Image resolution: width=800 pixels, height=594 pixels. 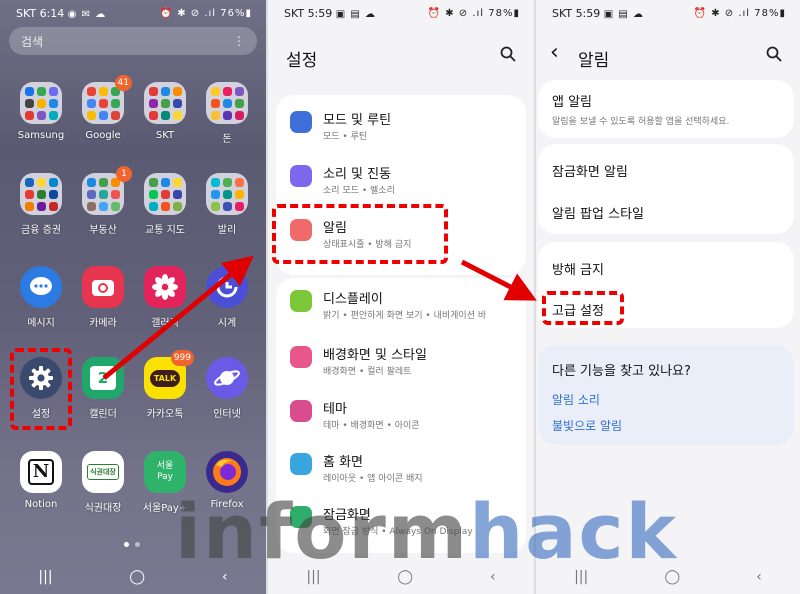 I want to click on arrow-to-notifications, so click(x=178, y=317).